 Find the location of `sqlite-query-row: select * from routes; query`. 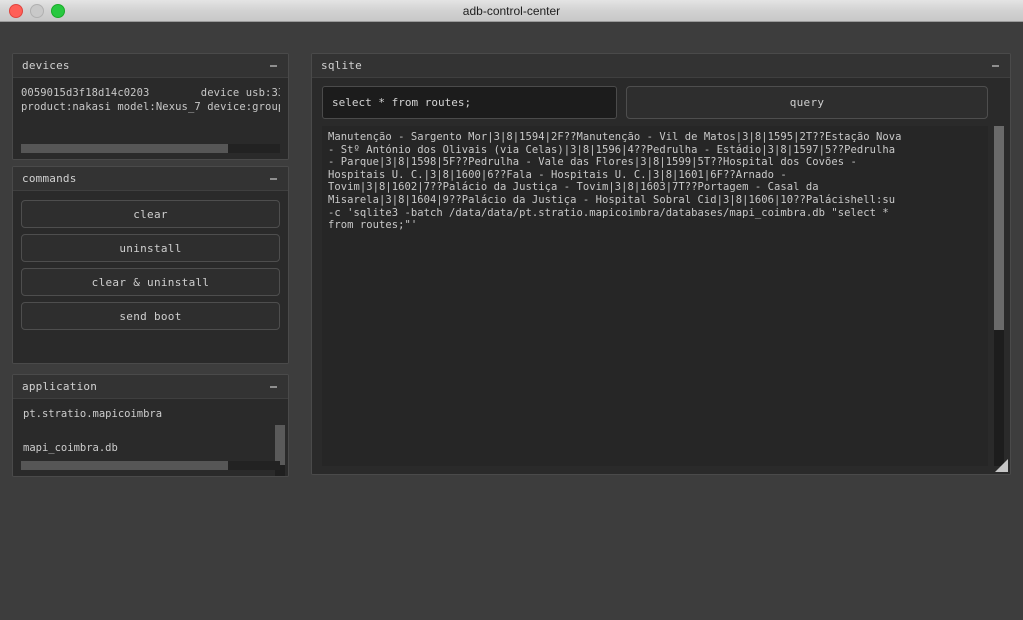

sqlite-query-row: select * from routes; query is located at coordinates (655, 102).